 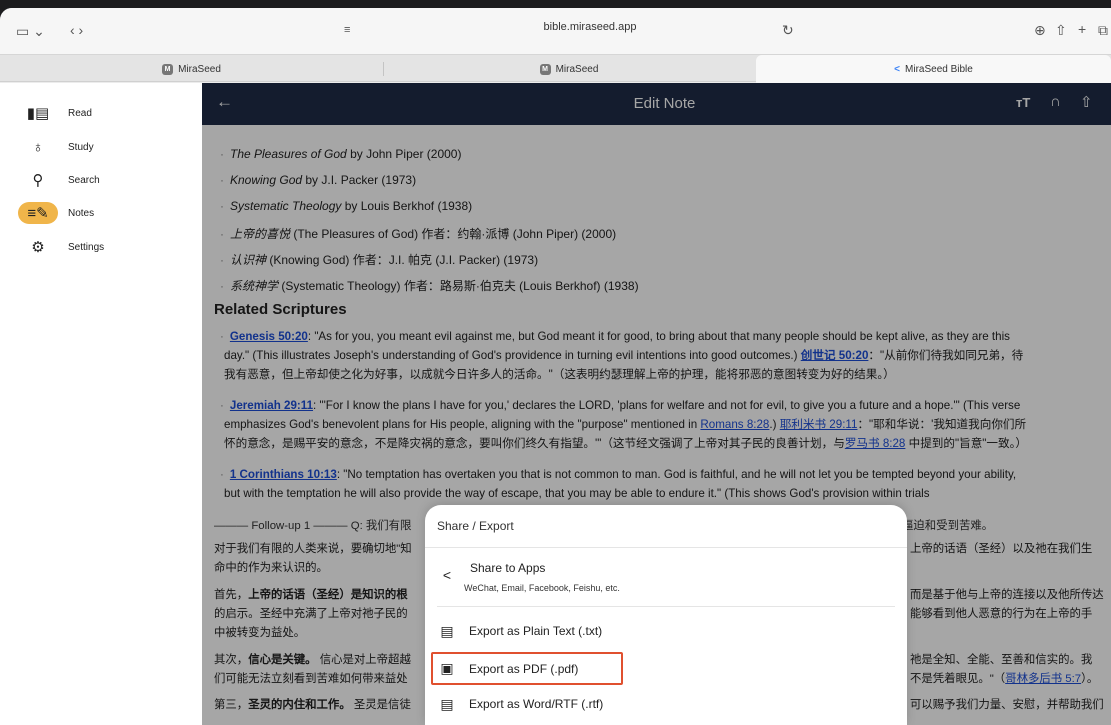 What do you see at coordinates (108, 147) in the screenshot?
I see `sidebar-item-study: ♁ Study` at bounding box center [108, 147].